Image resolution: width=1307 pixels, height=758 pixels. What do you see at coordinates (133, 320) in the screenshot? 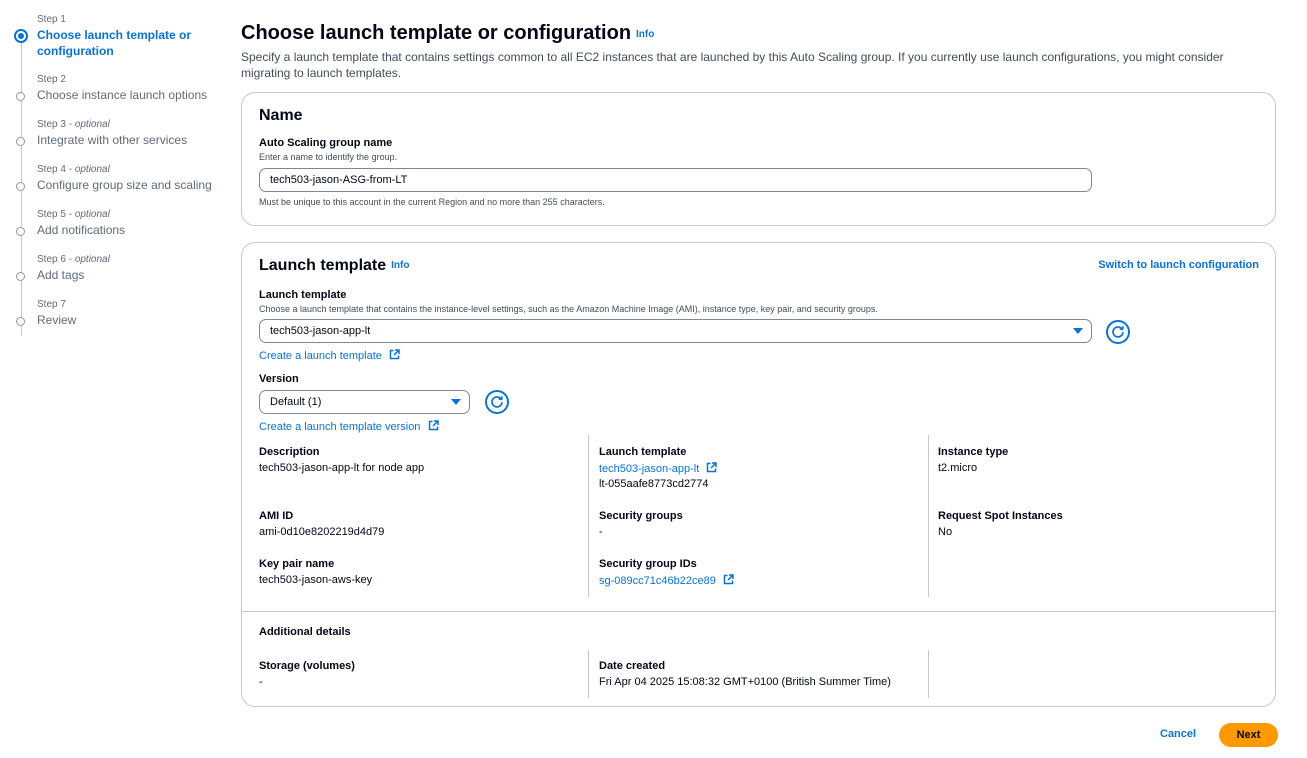
I see `step-name: Review` at bounding box center [133, 320].